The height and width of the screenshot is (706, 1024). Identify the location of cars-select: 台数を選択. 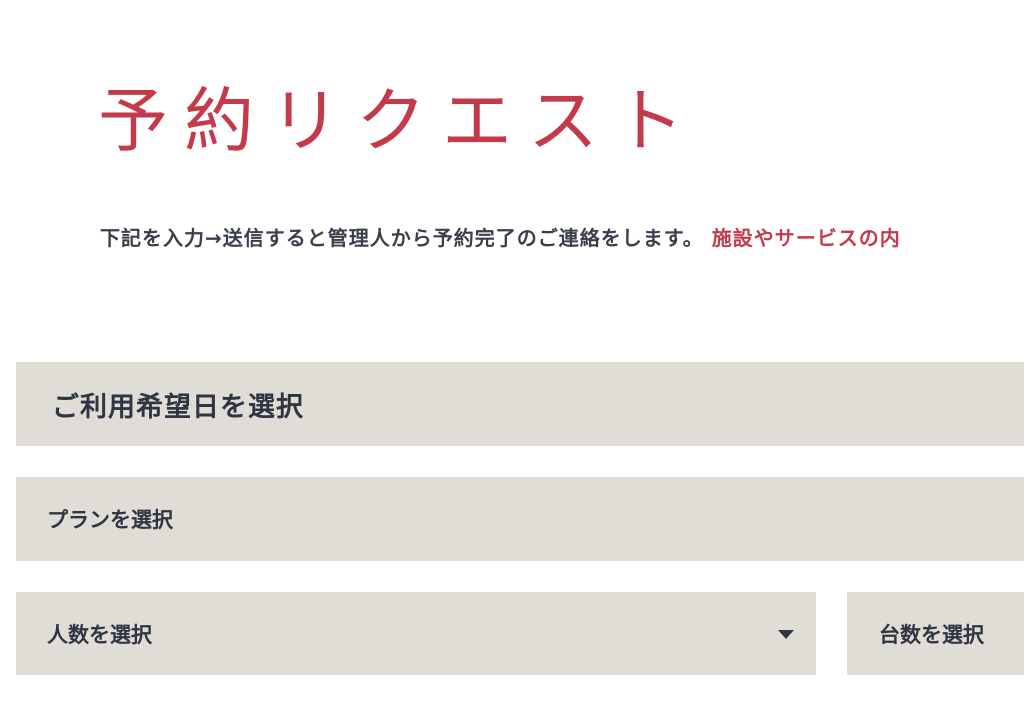
(935, 633).